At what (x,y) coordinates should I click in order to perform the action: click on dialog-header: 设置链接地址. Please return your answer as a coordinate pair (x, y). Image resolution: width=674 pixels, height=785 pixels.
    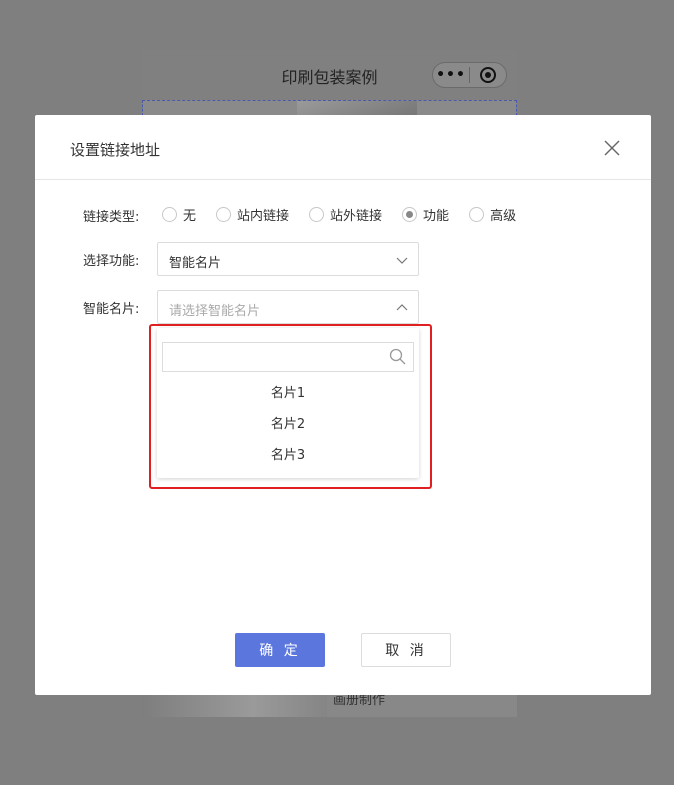
    Looking at the image, I should click on (343, 147).